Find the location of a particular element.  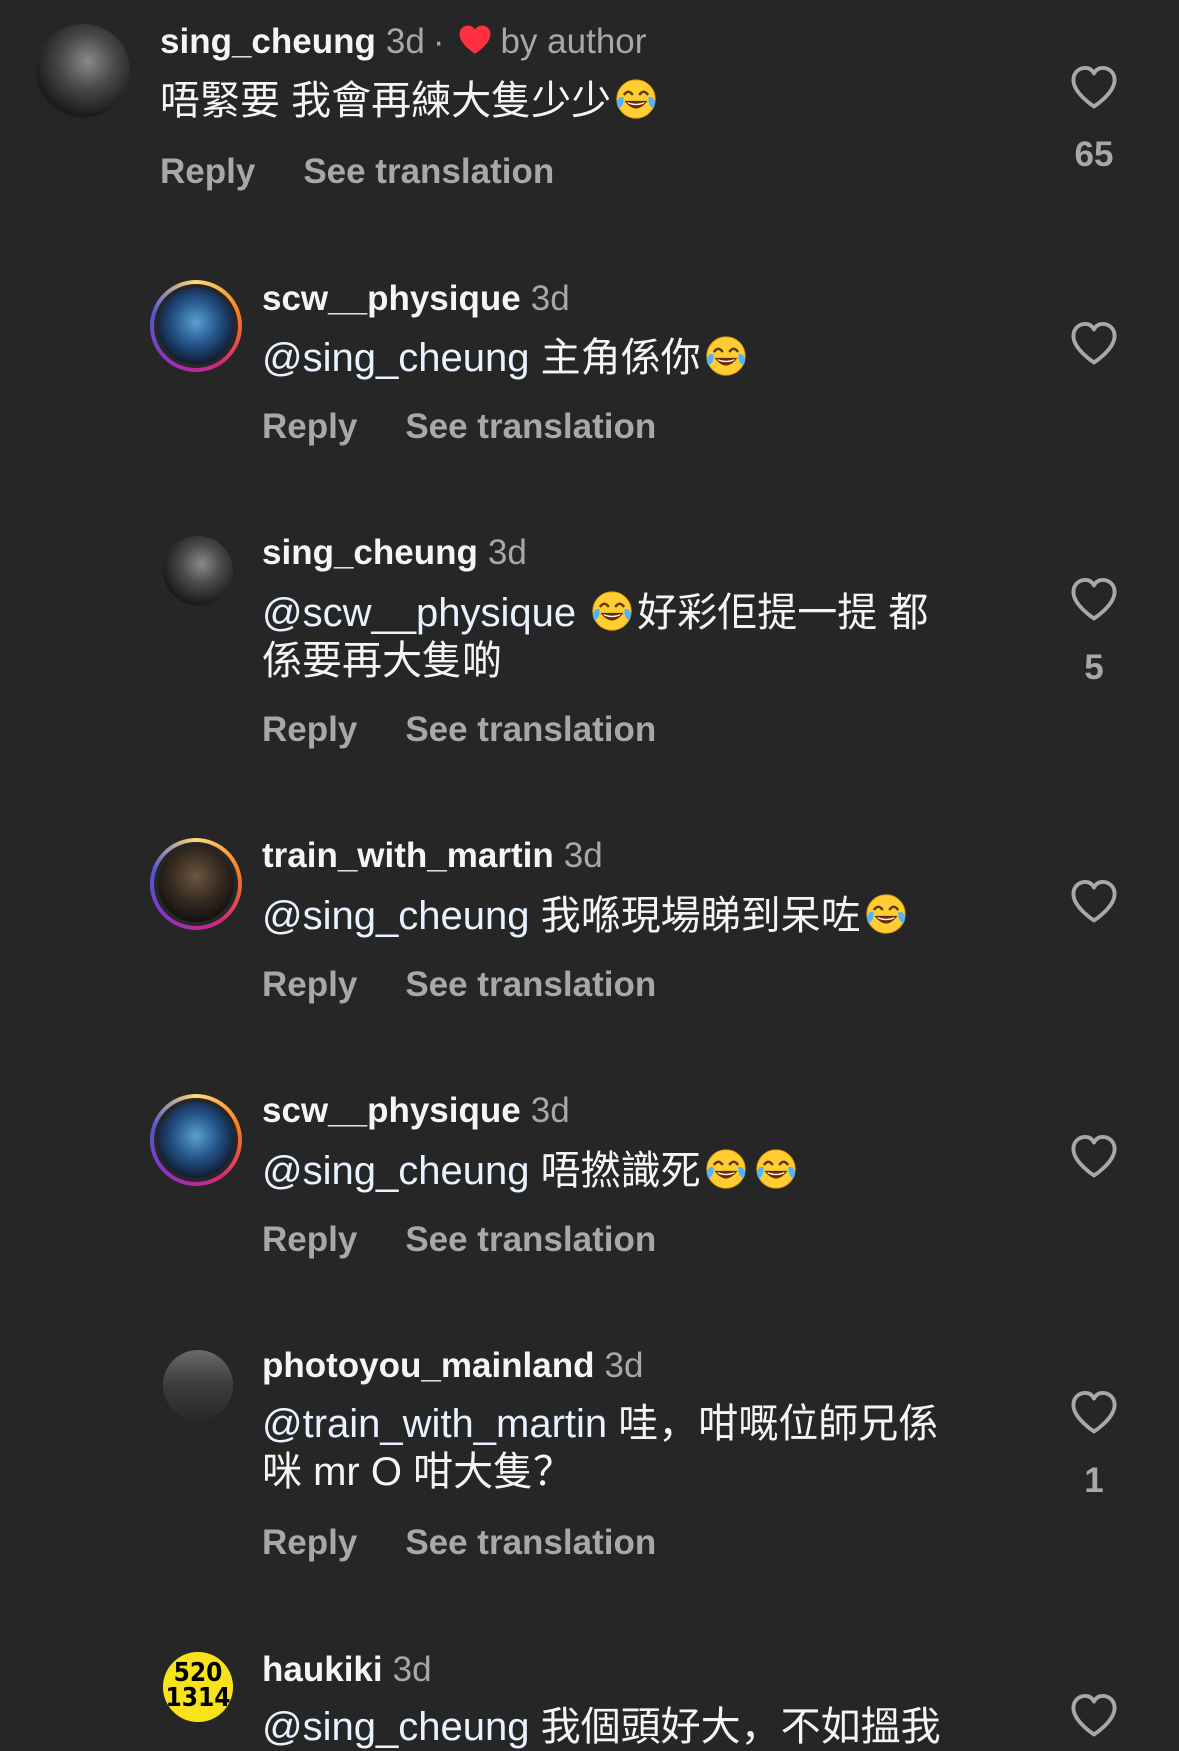

comment-body: 唔撚識死 is located at coordinates (620, 1171).